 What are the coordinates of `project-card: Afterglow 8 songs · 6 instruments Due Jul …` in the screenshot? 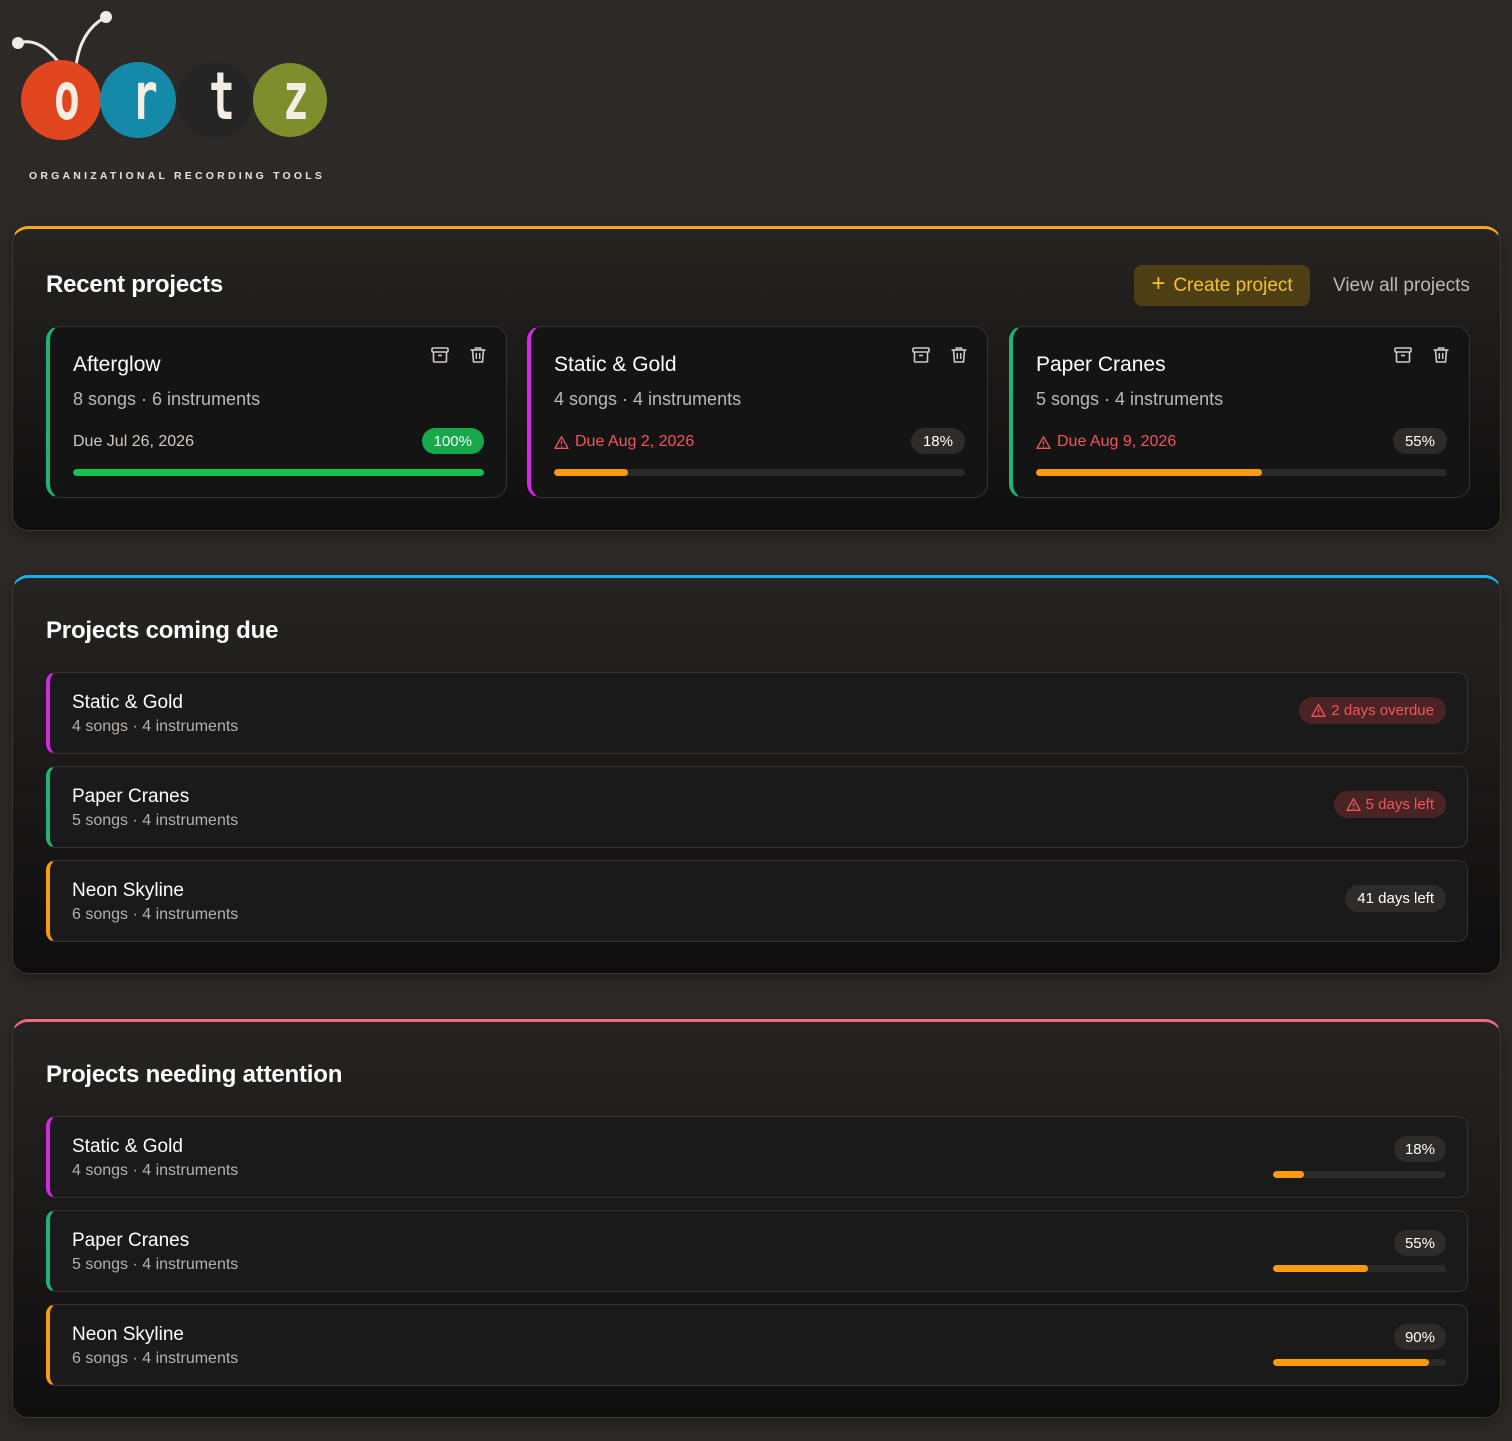 It's located at (276, 412).